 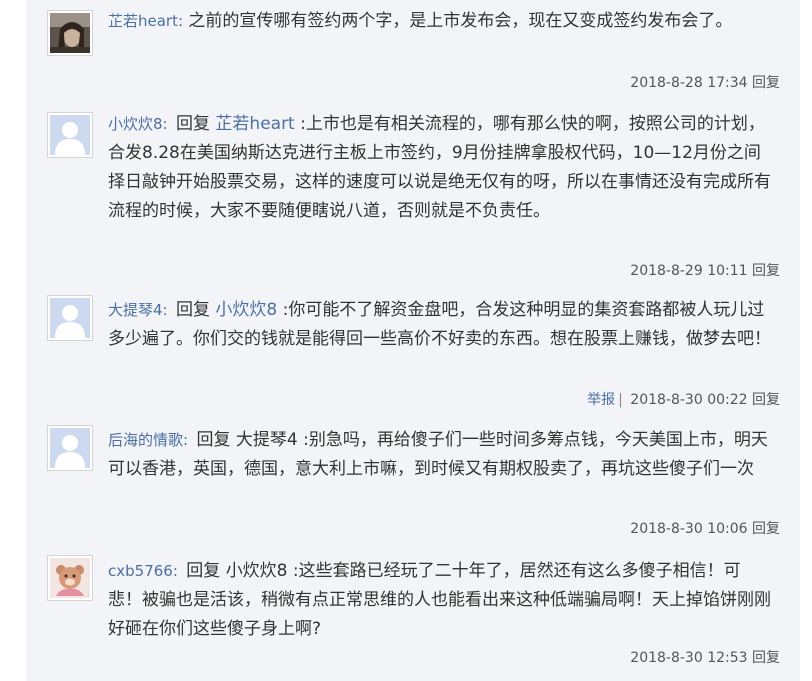 I want to click on comment-timestamp: 2018-8-29 10:11, so click(x=689, y=271).